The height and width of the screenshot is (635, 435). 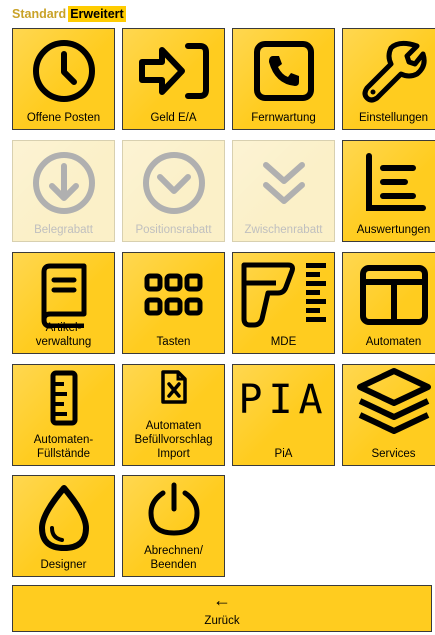 What do you see at coordinates (173, 118) in the screenshot?
I see `tile-label: Geld E/A` at bounding box center [173, 118].